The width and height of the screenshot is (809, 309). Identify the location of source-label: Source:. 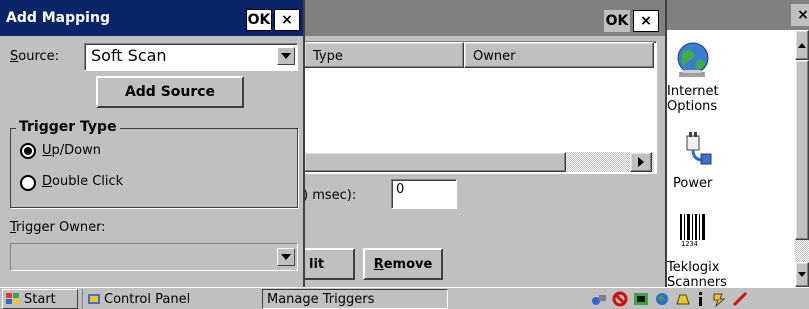
(35, 56).